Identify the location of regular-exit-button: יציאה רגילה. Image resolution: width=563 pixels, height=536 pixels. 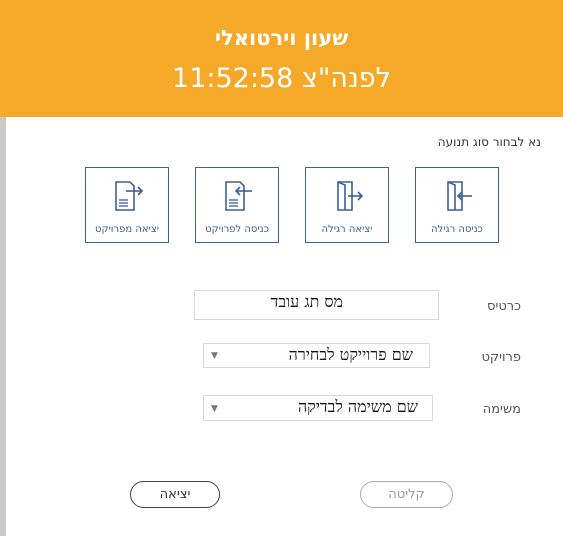
(347, 205).